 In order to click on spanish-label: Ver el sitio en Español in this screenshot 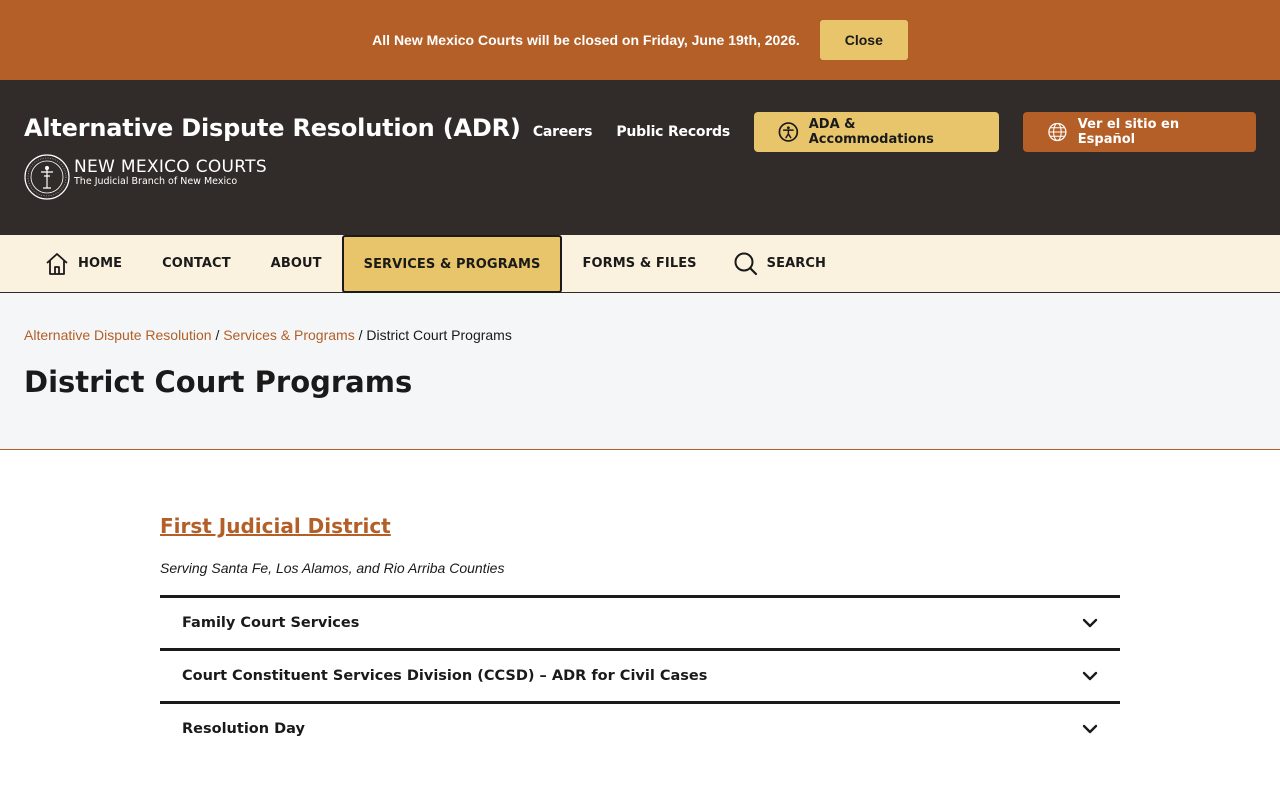, I will do `click(1128, 132)`.